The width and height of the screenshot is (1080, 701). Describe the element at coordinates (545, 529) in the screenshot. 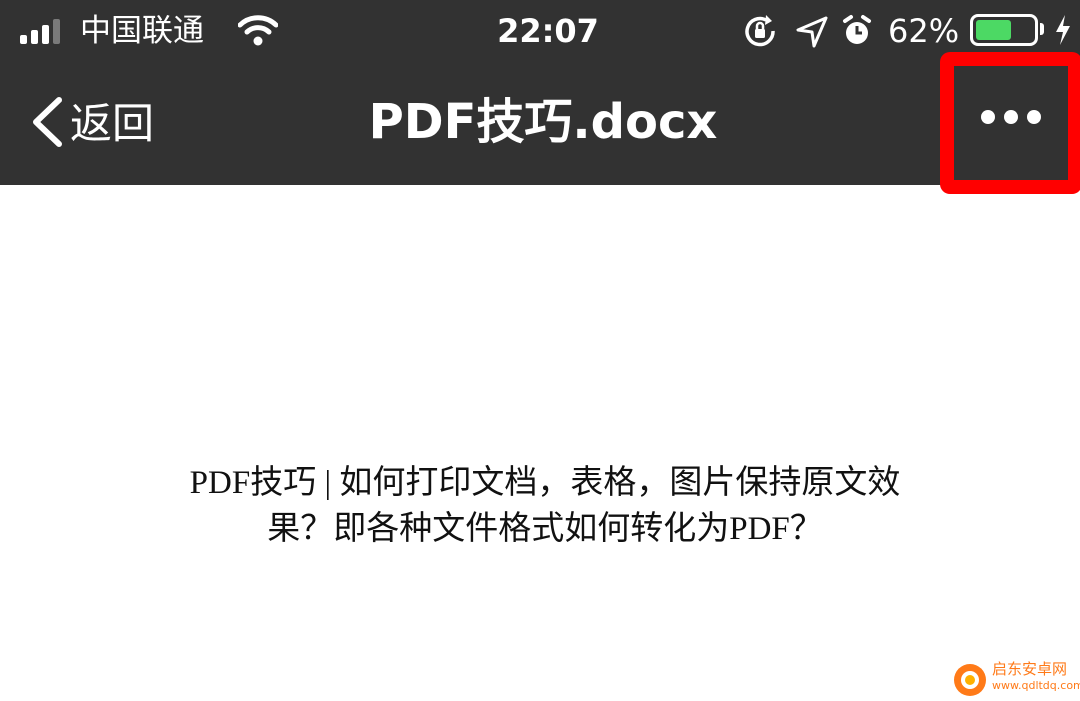

I see `document-text-line-2: 果？即各种文件格式如何转化为PDF？` at that location.